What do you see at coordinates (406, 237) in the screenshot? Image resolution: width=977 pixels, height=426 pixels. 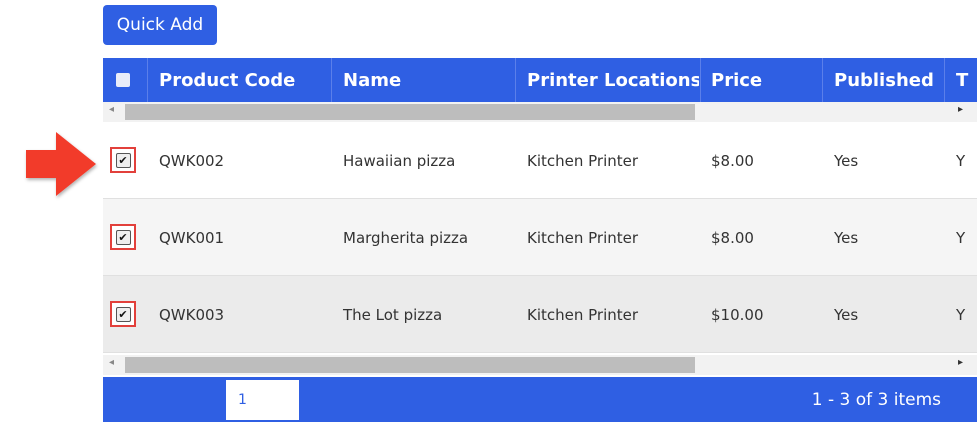 I see `cell-name: Margherita pizza` at bounding box center [406, 237].